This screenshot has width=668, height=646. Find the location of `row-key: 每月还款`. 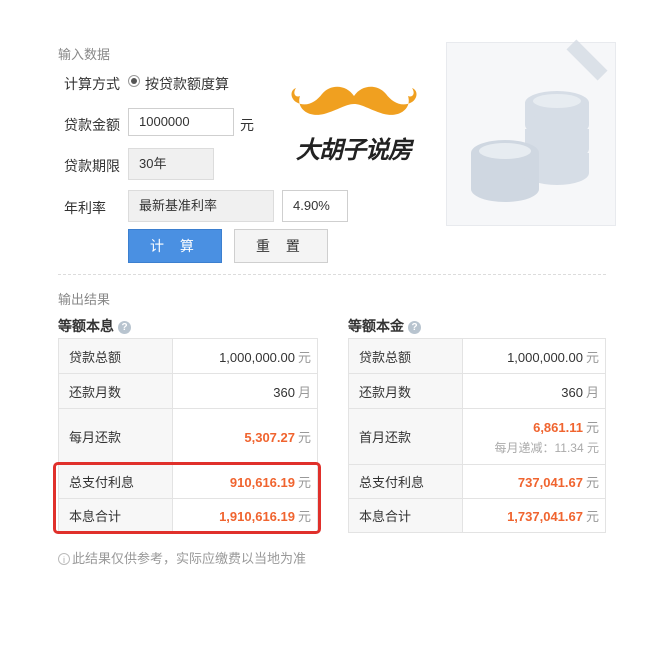

row-key: 每月还款 is located at coordinates (115, 436).